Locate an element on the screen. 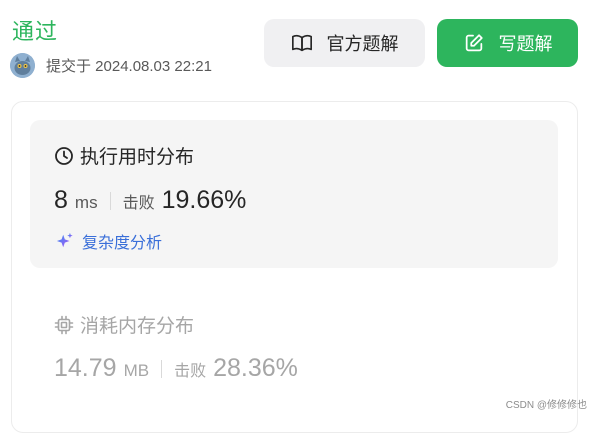 The image size is (591, 433). memory-title: 消耗内存分布 is located at coordinates (124, 324).